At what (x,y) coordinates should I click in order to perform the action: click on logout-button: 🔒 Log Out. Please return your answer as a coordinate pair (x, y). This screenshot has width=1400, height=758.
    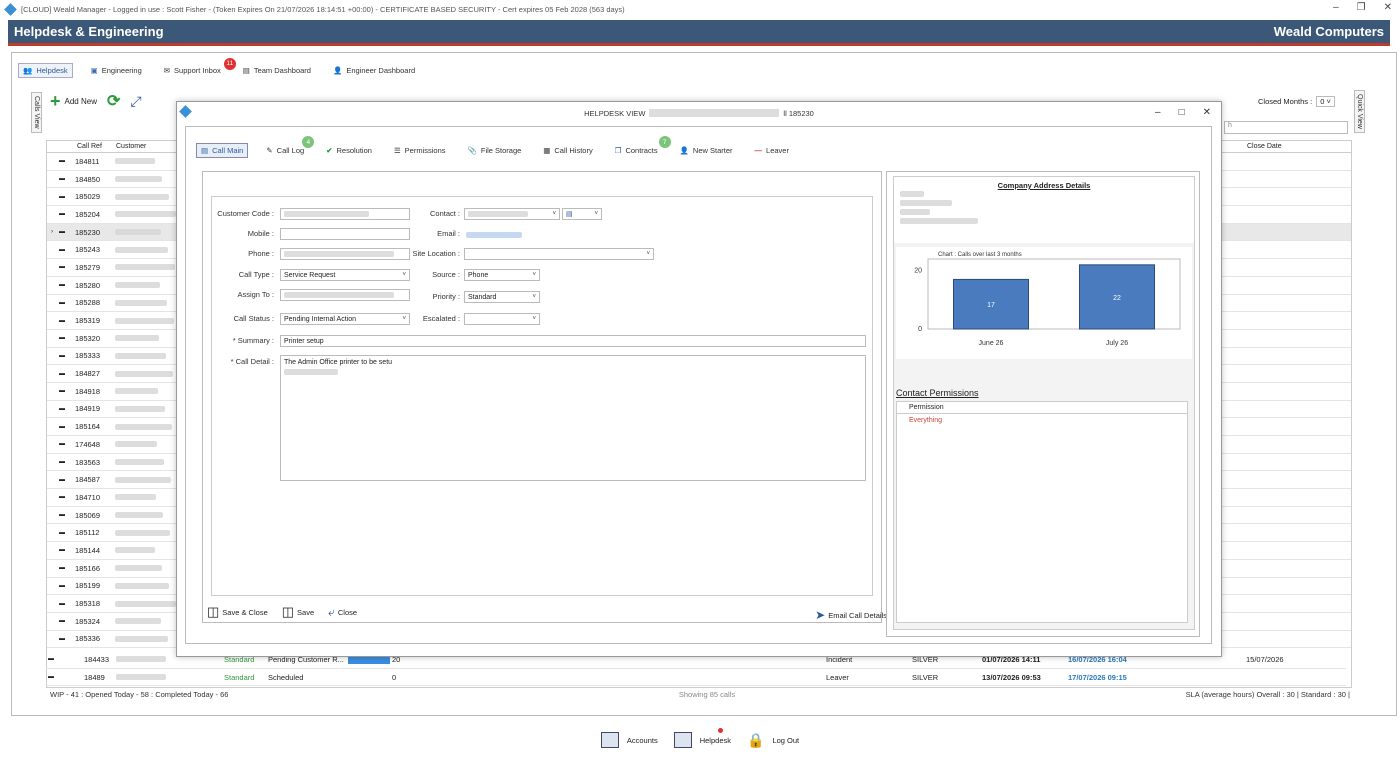
    Looking at the image, I should click on (773, 740).